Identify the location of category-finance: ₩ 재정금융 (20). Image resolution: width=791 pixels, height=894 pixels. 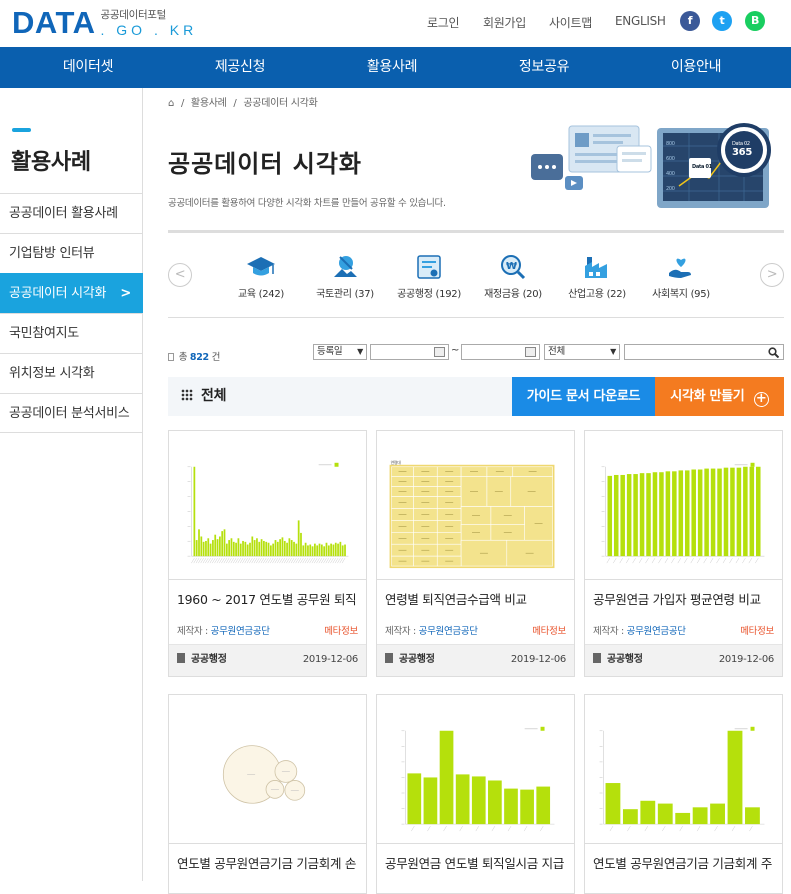
(513, 276).